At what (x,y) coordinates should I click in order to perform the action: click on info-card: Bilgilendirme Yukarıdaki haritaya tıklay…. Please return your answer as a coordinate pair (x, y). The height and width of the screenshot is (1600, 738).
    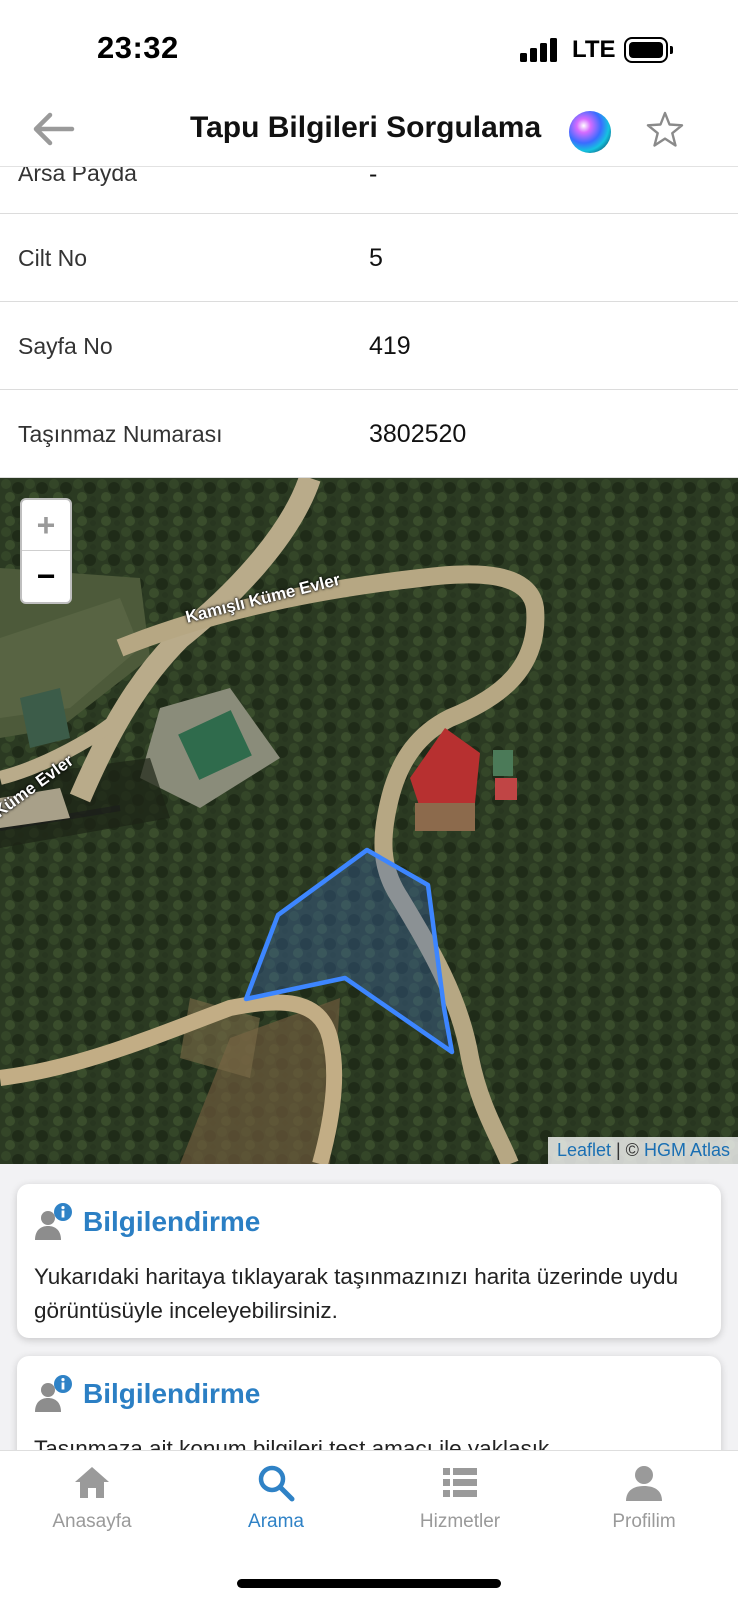
    Looking at the image, I should click on (369, 1261).